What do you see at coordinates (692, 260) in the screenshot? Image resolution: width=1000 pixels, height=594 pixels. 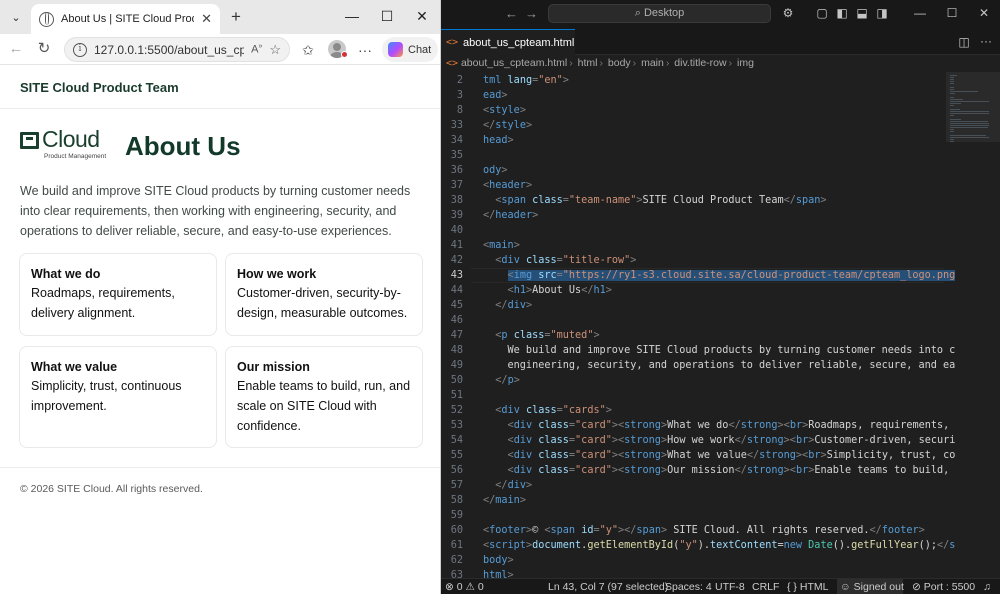 I see `code-line: 42 <div class="title-row">` at bounding box center [692, 260].